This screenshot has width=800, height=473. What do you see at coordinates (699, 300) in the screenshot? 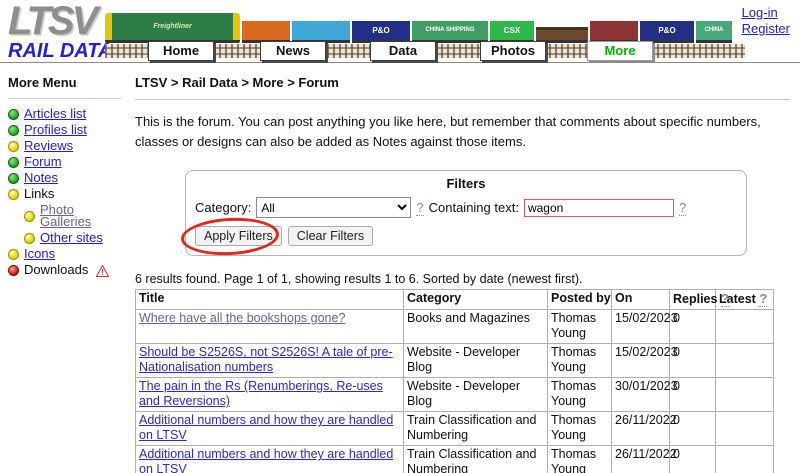
I see `col-replies: Replies ?` at bounding box center [699, 300].